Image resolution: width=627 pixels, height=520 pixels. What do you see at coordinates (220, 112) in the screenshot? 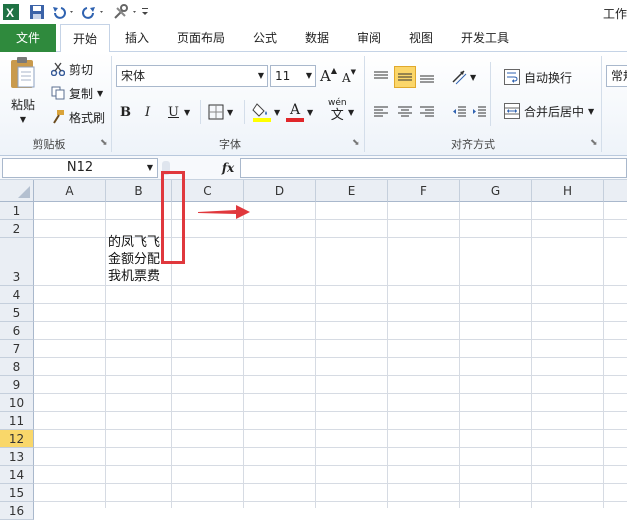
I see `borders-button: ▼` at bounding box center [220, 112].